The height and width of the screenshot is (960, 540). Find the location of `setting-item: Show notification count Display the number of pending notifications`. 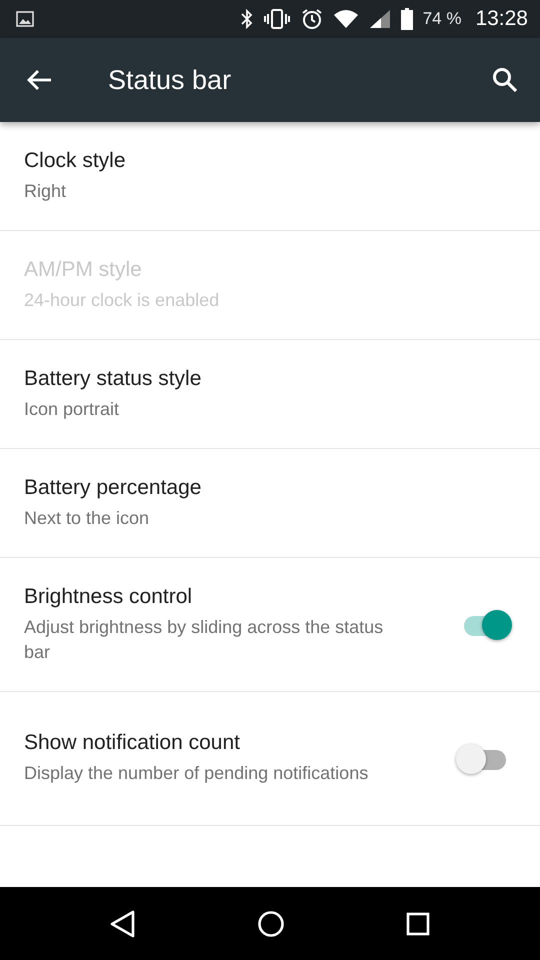

setting-item: Show notification count Display the number of pending notifications is located at coordinates (270, 759).